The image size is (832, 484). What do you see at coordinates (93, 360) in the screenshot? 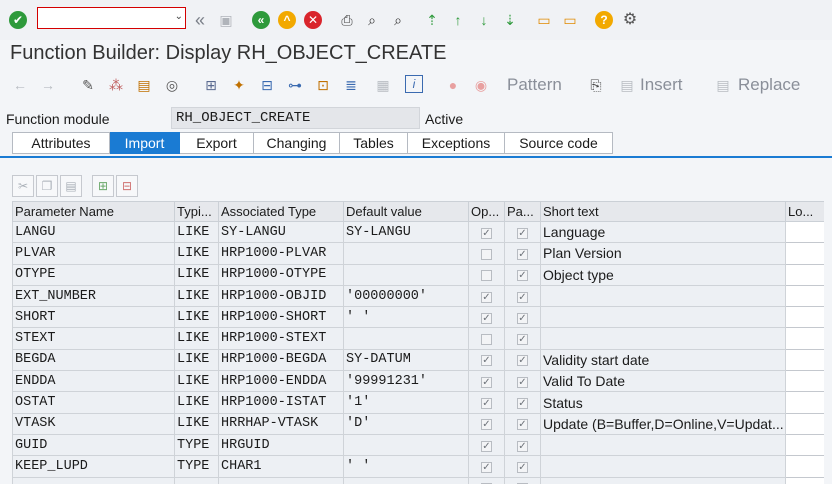
I see `param-name-cell: BEGDA` at bounding box center [93, 360].